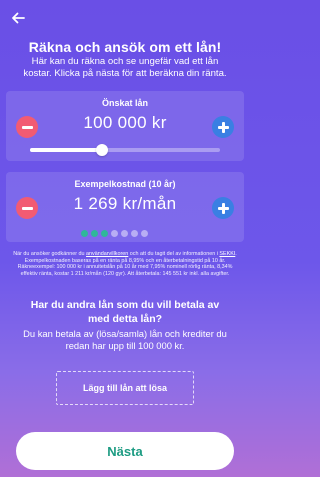 This screenshot has height=477, width=320. Describe the element at coordinates (223, 208) in the screenshot. I see `increase-term-button` at that location.